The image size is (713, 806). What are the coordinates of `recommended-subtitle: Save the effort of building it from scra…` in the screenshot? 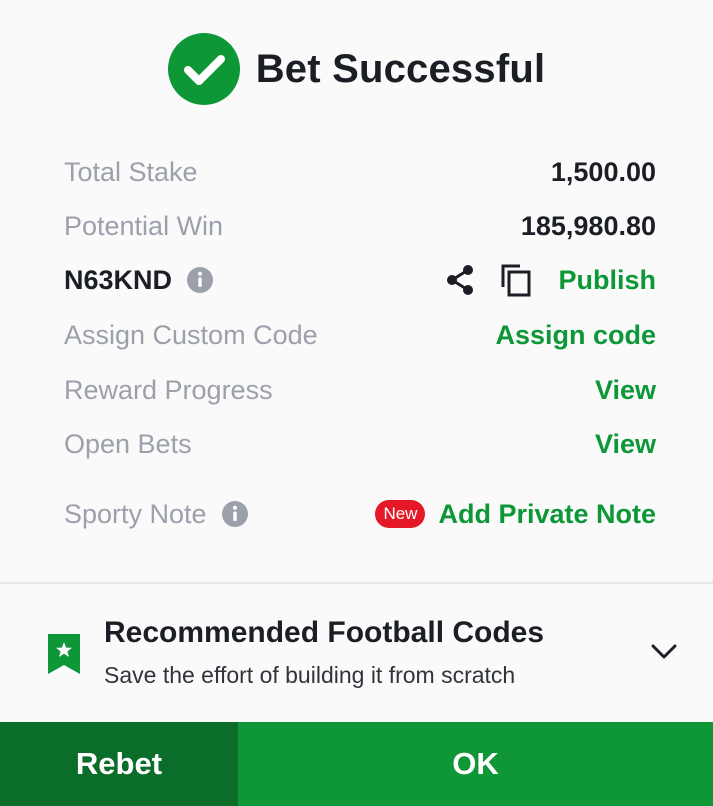 It's located at (310, 675).